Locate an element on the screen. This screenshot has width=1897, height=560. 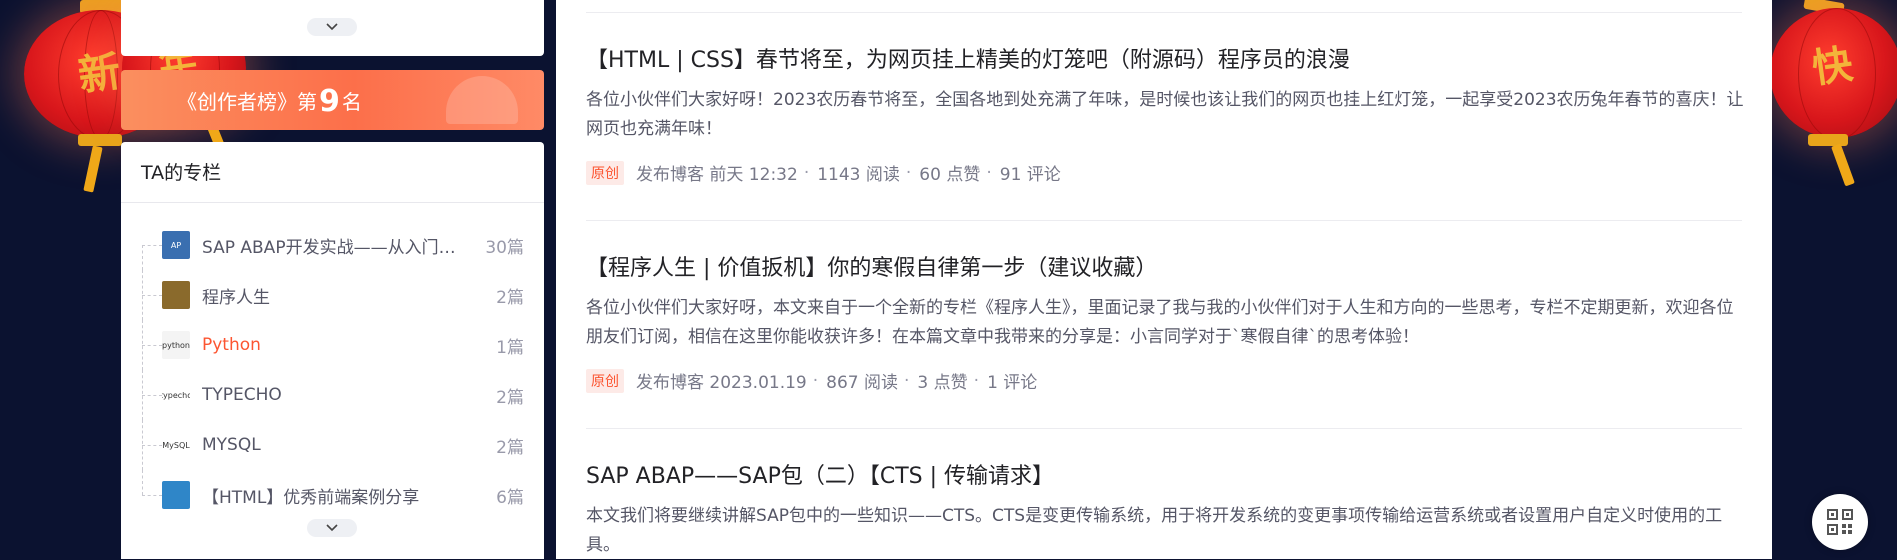
column-item: python Python 1篇 is located at coordinates (332, 345).